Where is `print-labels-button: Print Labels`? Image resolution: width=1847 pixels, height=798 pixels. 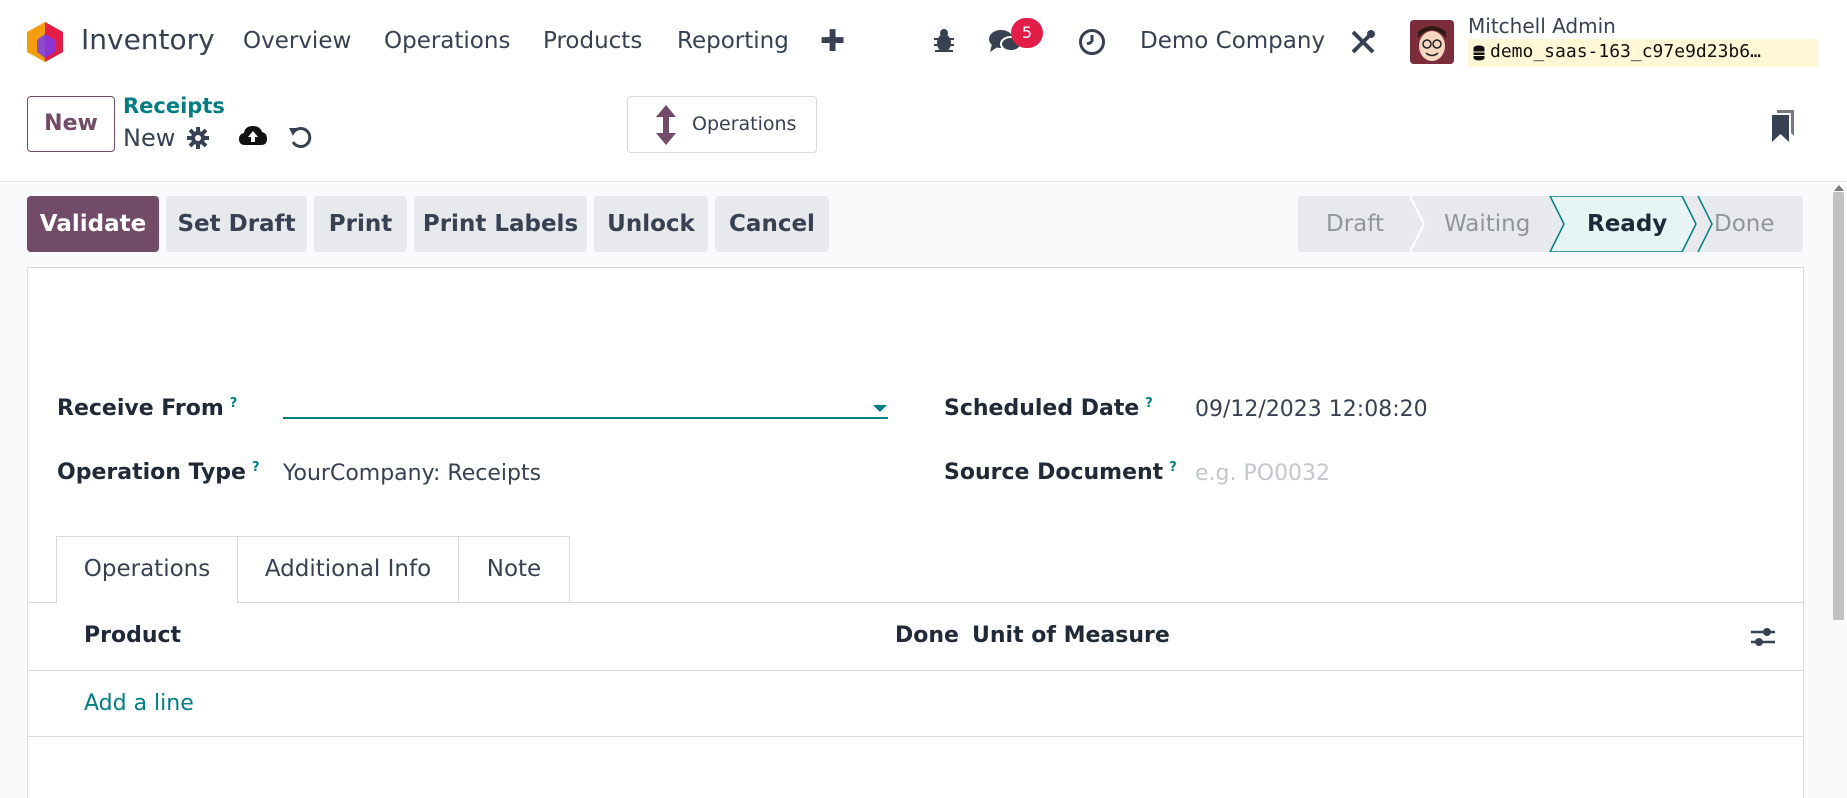
print-labels-button: Print Labels is located at coordinates (500, 224).